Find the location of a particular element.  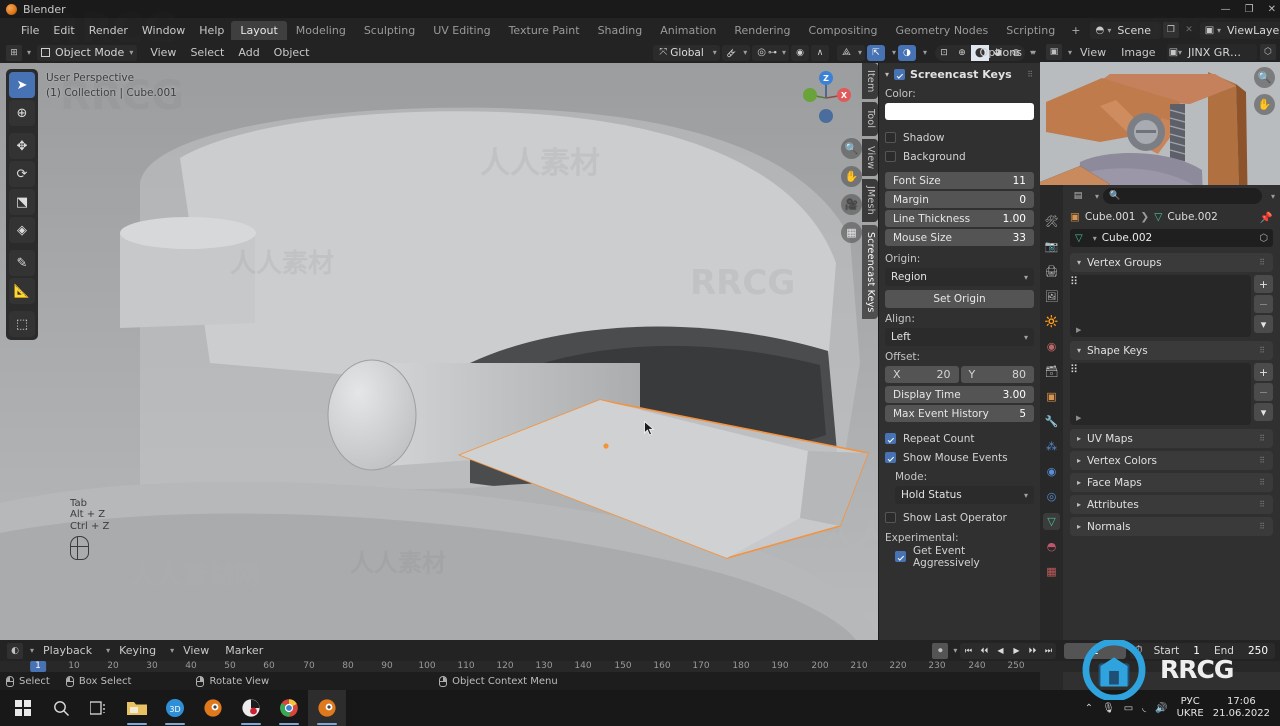

menu-edit: Edit is located at coordinates (63, 30).